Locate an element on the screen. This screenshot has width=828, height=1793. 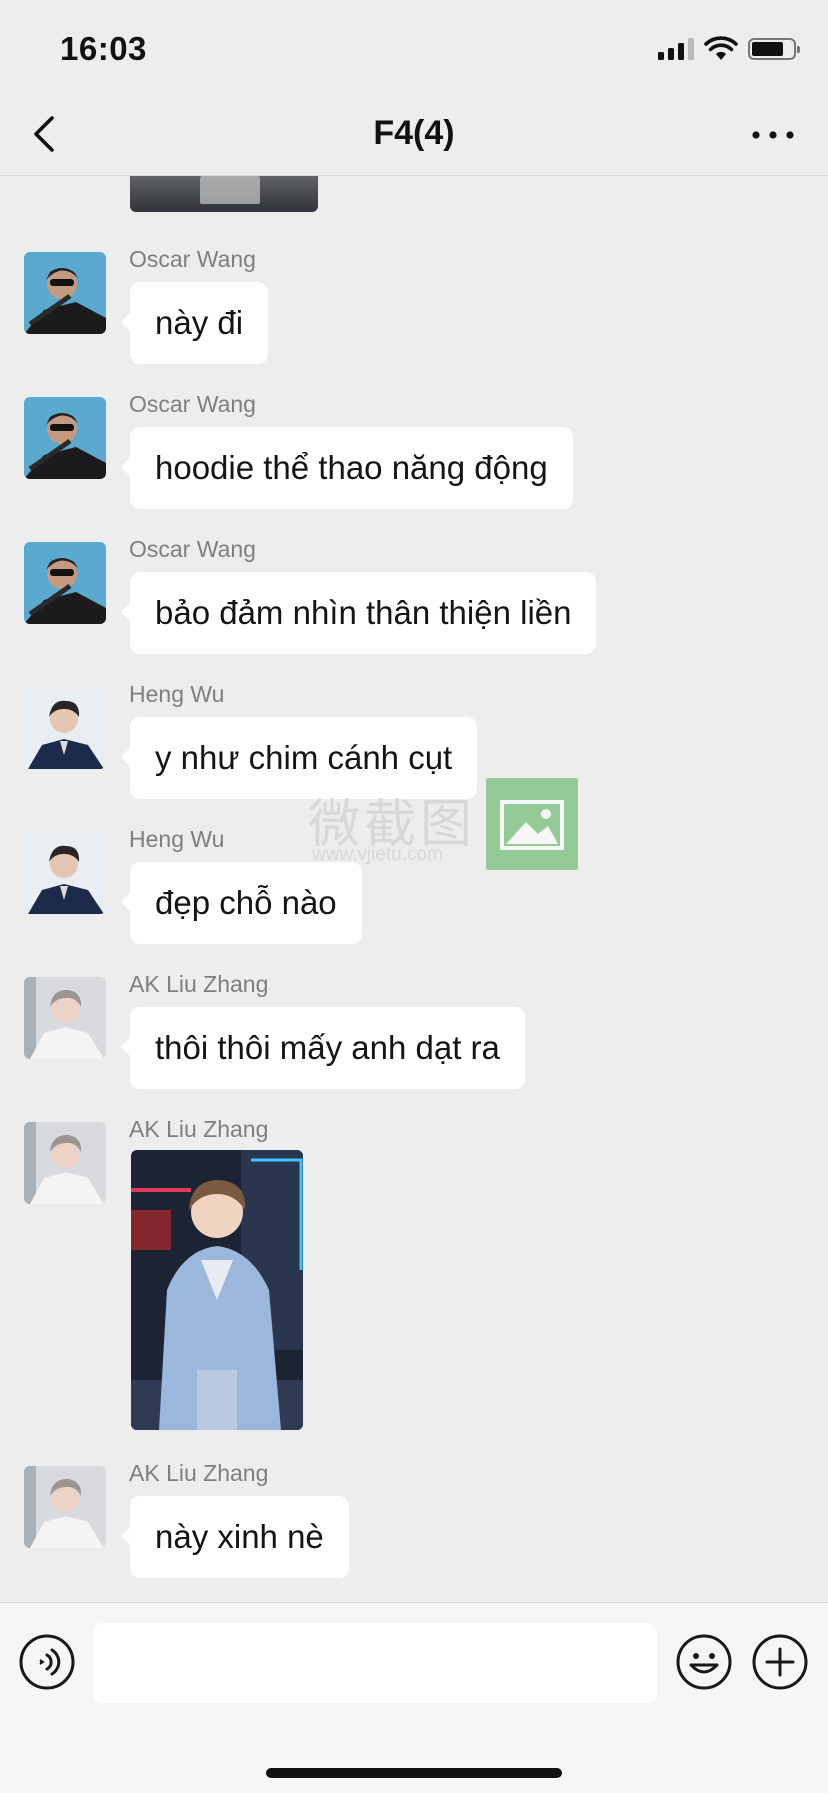
input-bar is located at coordinates (414, 1697).